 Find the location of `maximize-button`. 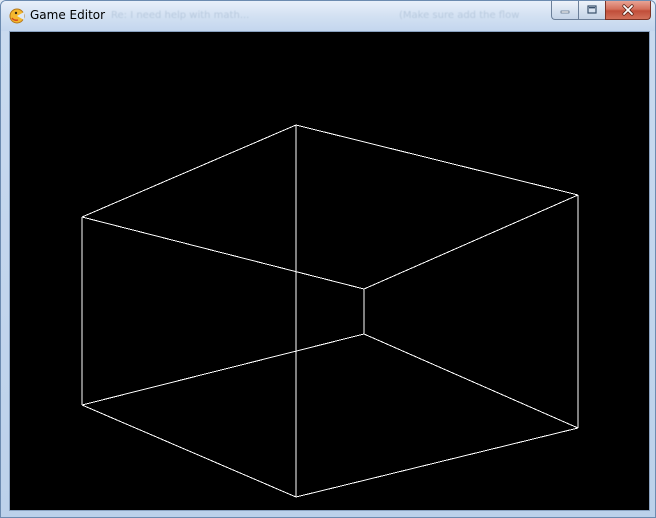

maximize-button is located at coordinates (591, 10).